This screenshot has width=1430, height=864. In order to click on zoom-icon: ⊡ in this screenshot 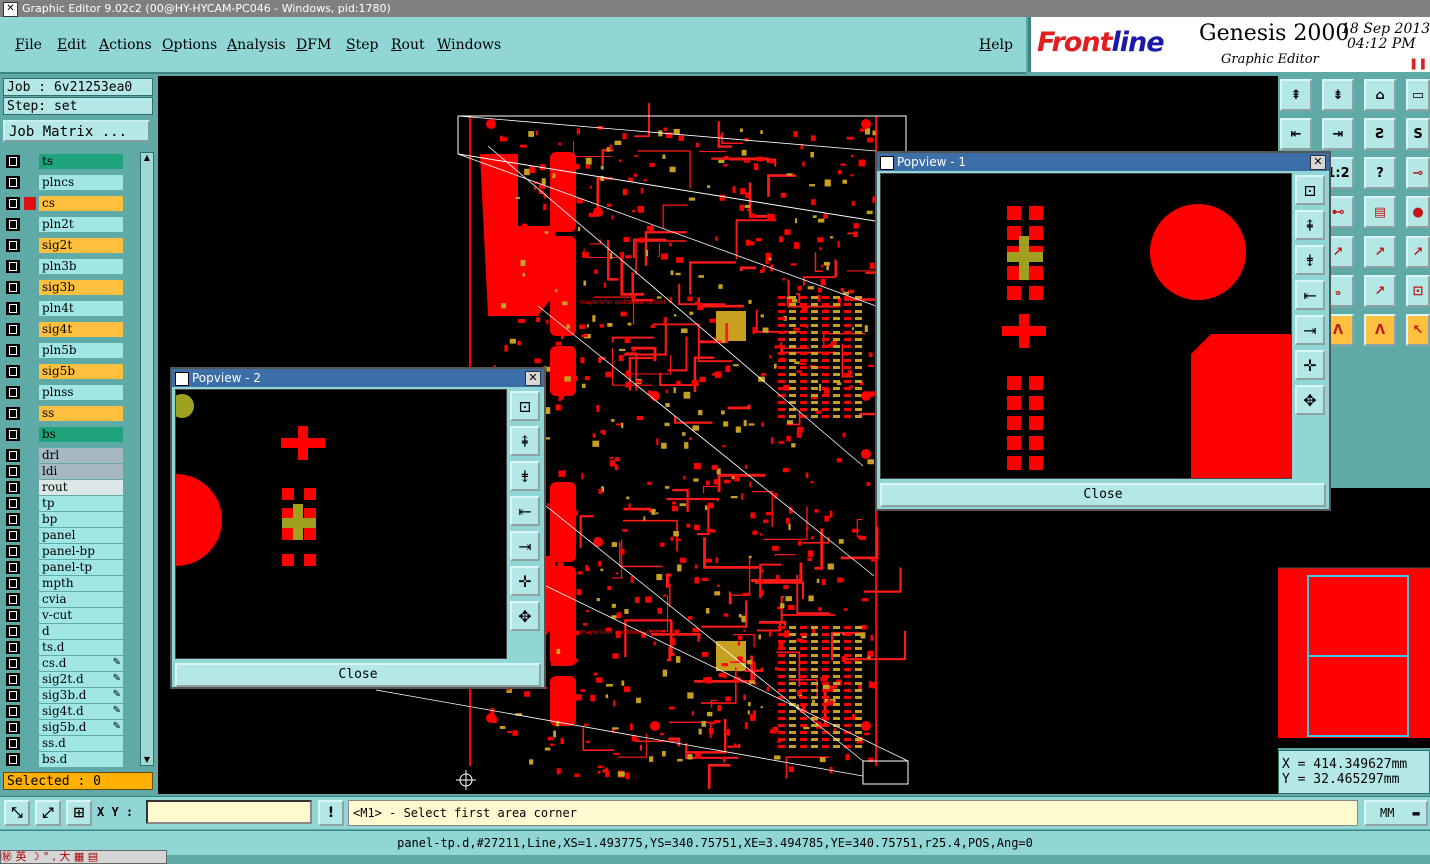, I will do `click(1418, 291)`.